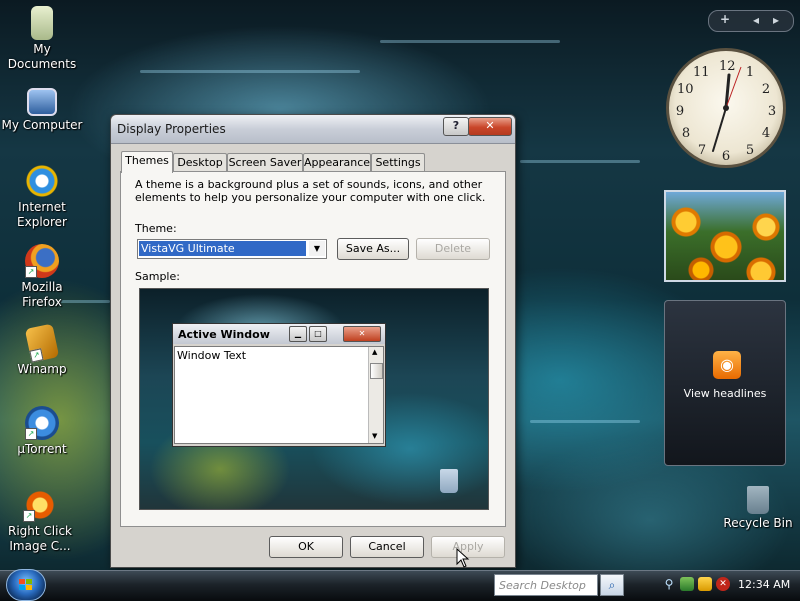  Describe the element at coordinates (337, 162) in the screenshot. I see `tab-appearance: Appearance` at that location.